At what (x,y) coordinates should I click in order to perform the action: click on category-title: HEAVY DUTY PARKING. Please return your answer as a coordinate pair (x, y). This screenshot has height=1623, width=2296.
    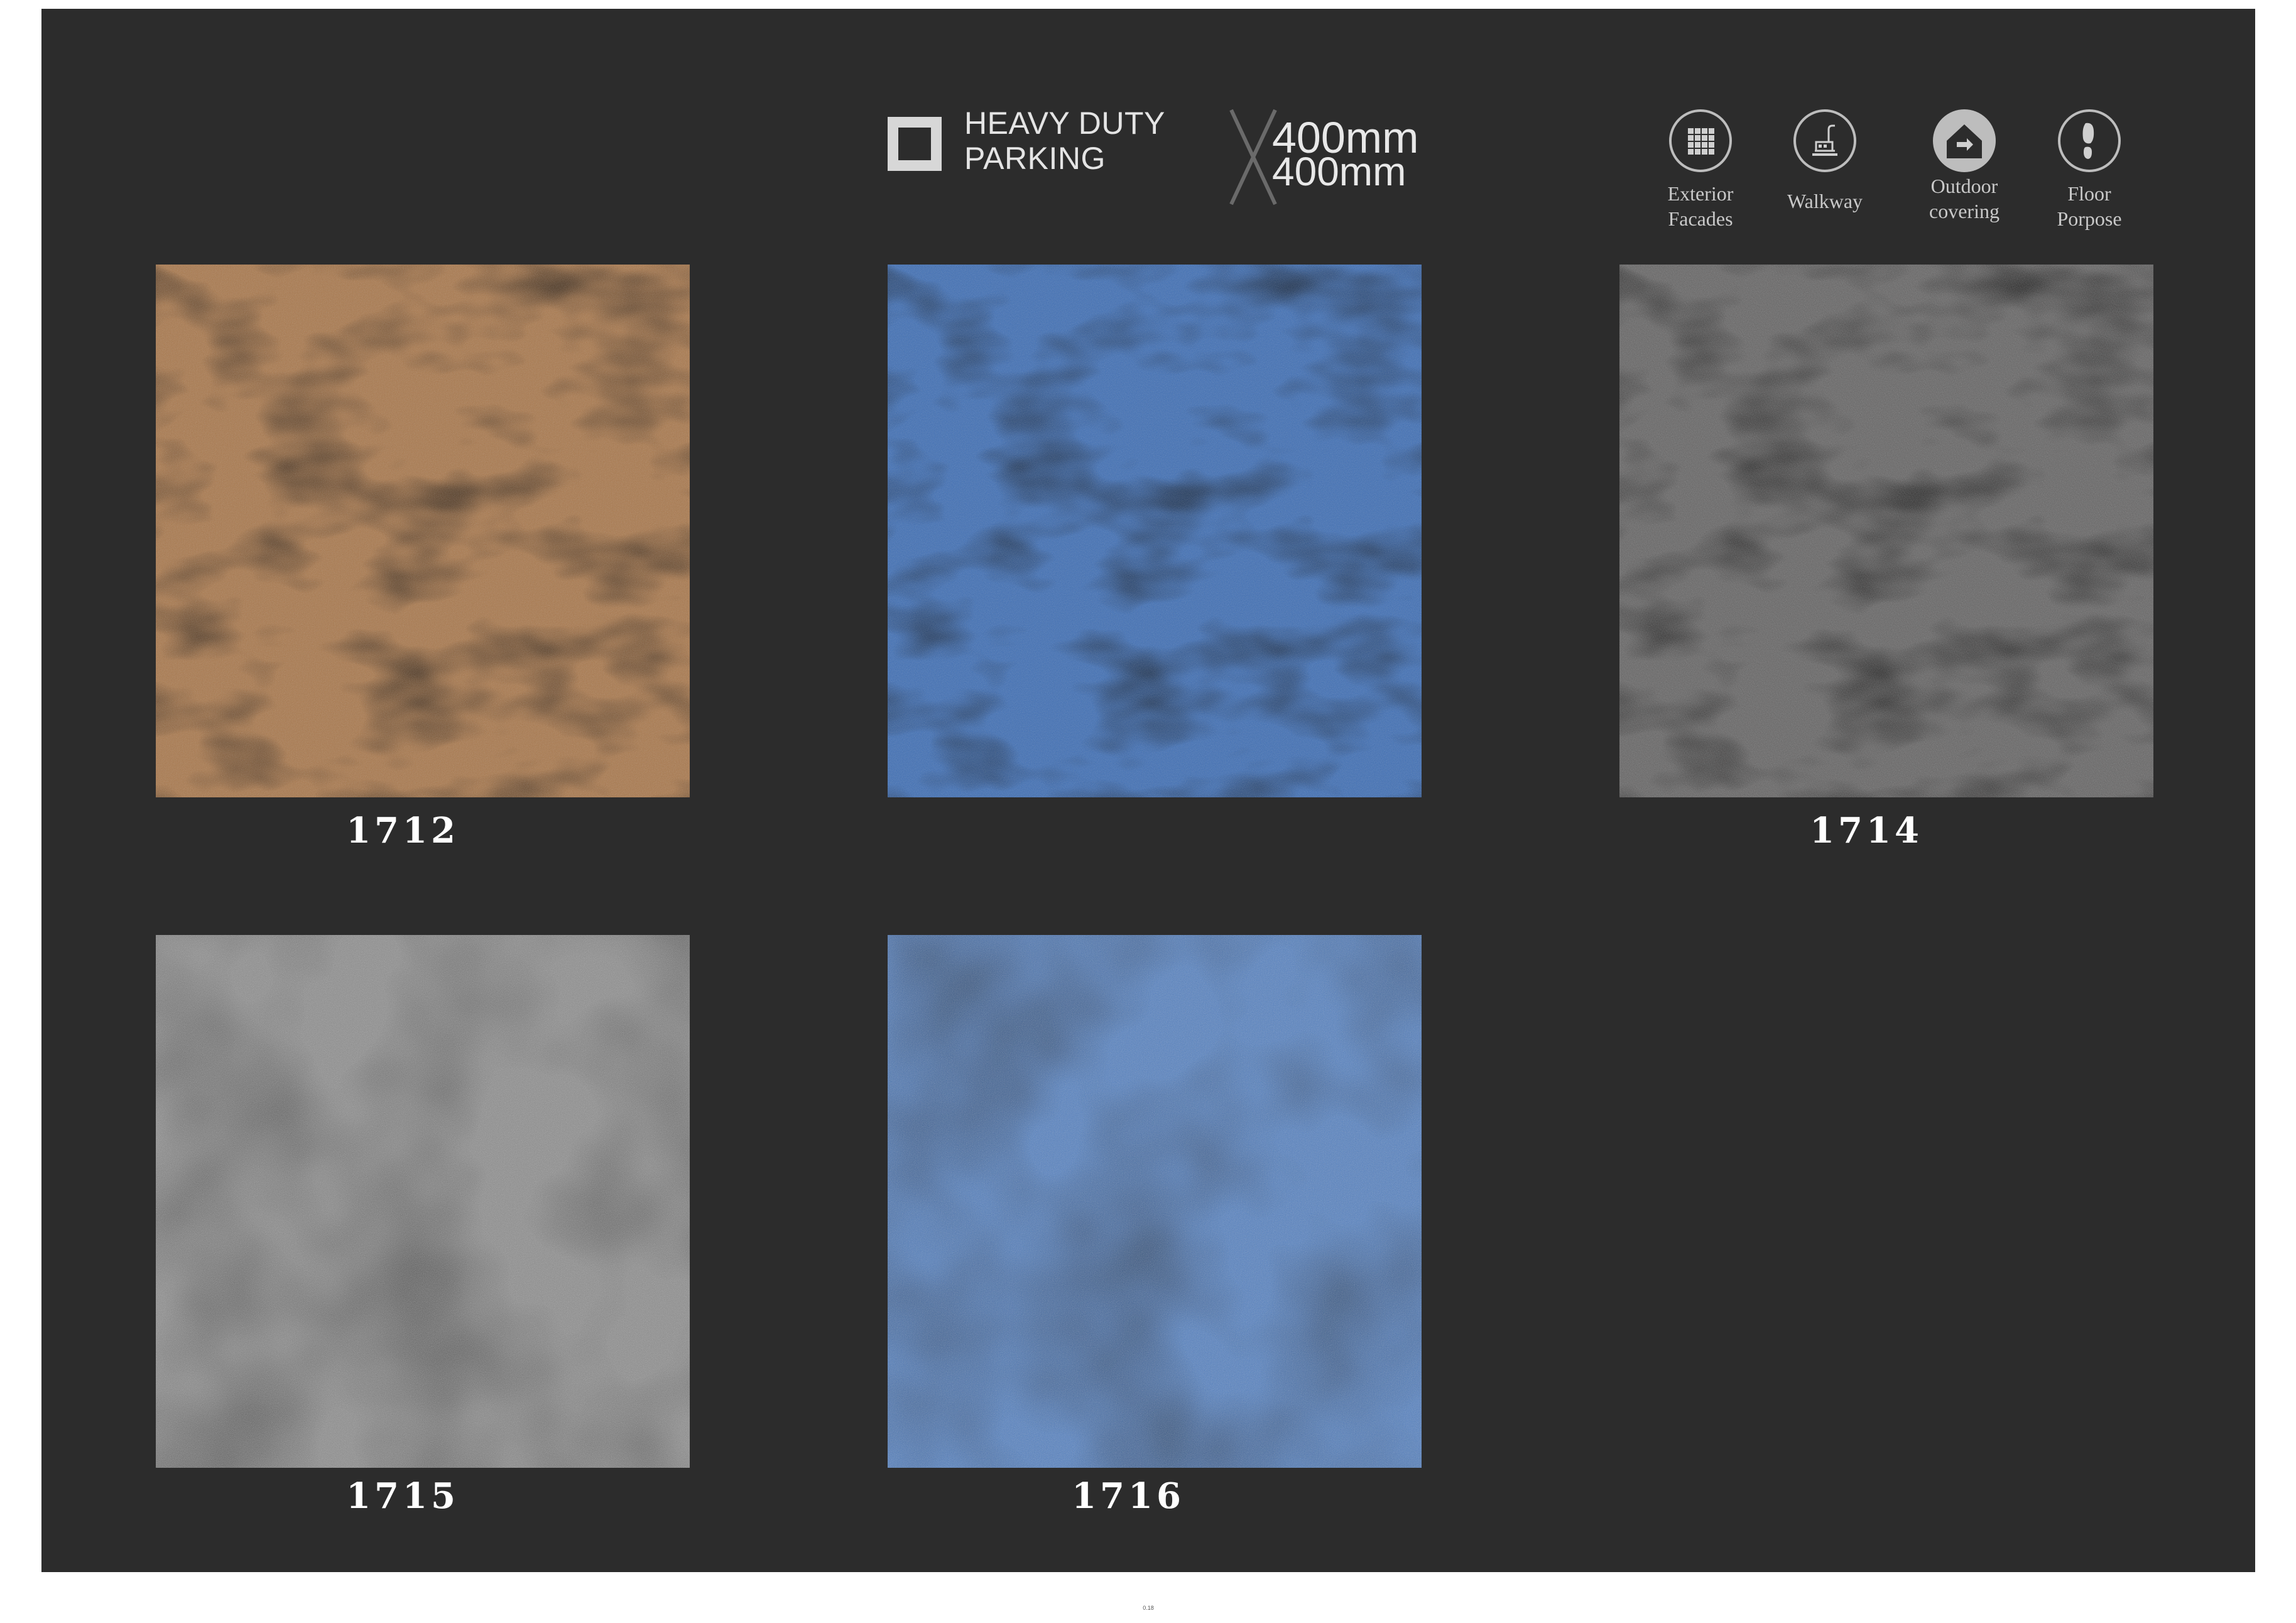
    Looking at the image, I should click on (1064, 141).